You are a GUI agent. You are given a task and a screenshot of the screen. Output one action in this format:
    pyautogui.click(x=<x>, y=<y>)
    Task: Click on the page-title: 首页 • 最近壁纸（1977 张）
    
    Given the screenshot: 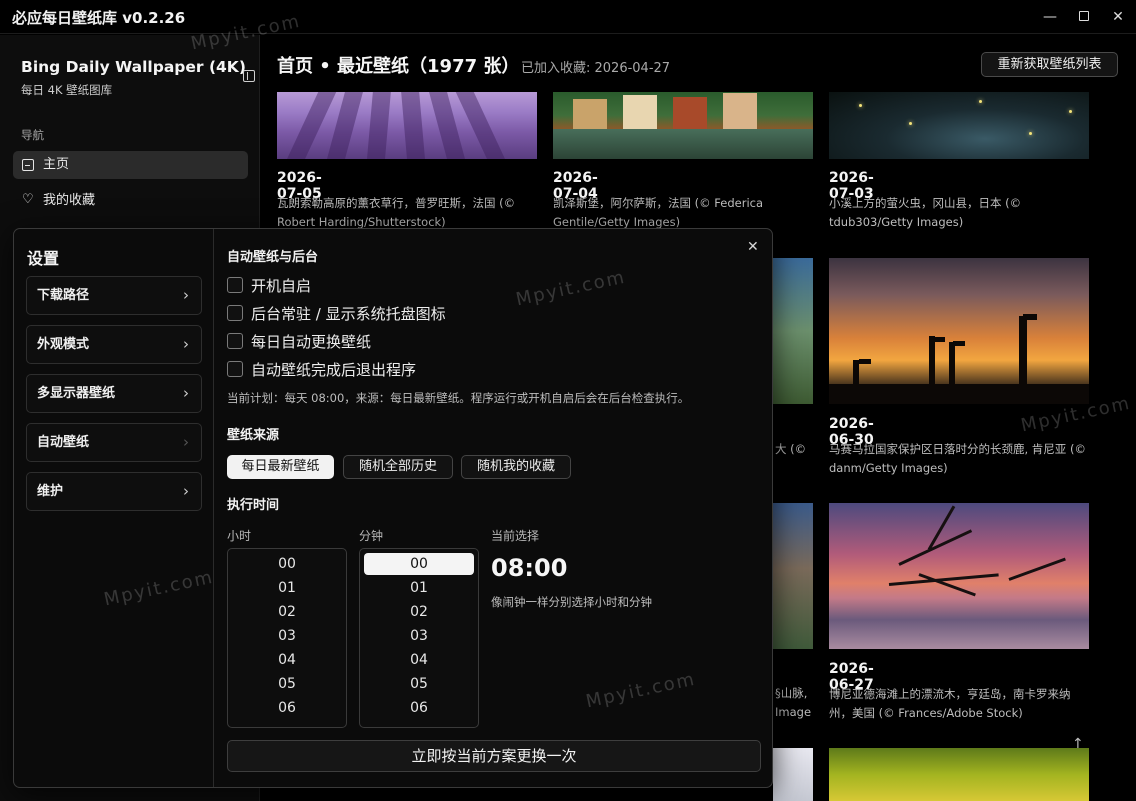 What is the action you would take?
    pyautogui.click(x=398, y=66)
    